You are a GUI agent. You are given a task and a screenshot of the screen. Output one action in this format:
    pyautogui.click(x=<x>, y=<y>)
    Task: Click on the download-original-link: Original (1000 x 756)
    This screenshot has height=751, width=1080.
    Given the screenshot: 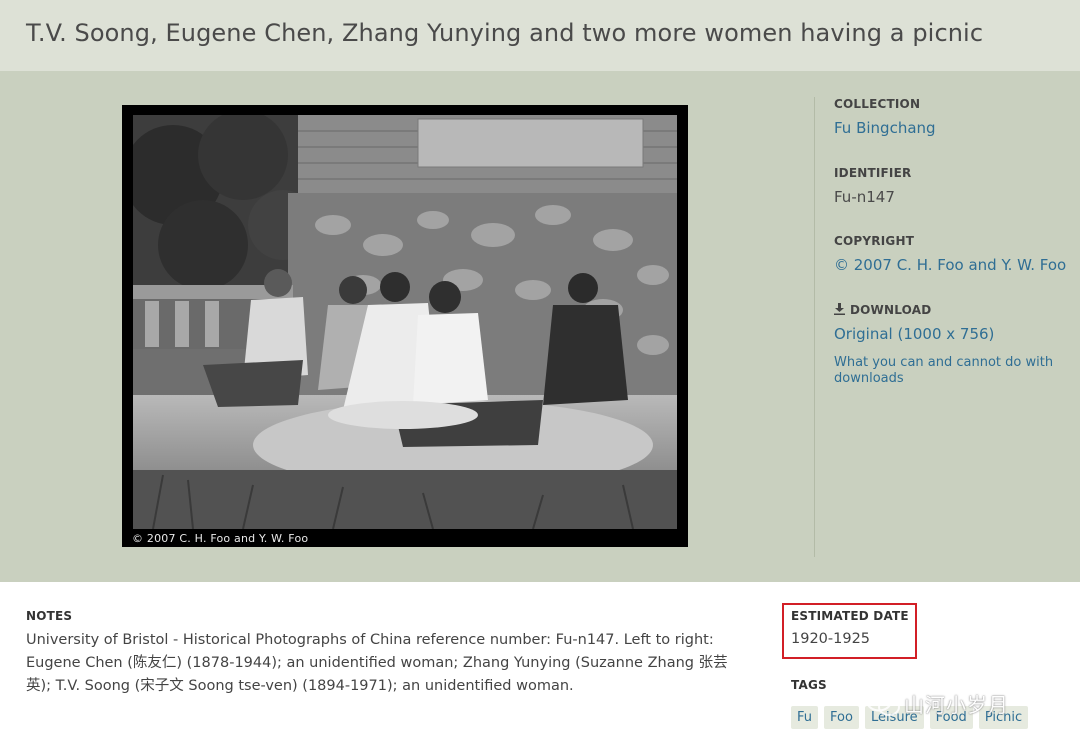 What is the action you would take?
    pyautogui.click(x=914, y=334)
    